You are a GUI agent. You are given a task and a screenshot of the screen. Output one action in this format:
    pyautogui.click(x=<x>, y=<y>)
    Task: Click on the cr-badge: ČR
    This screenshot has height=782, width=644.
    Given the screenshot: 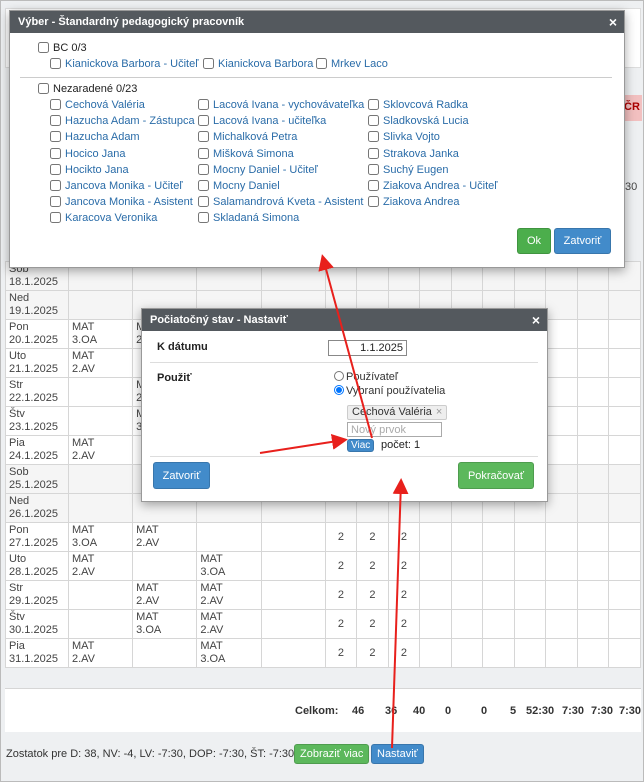 What is the action you would take?
    pyautogui.click(x=633, y=108)
    